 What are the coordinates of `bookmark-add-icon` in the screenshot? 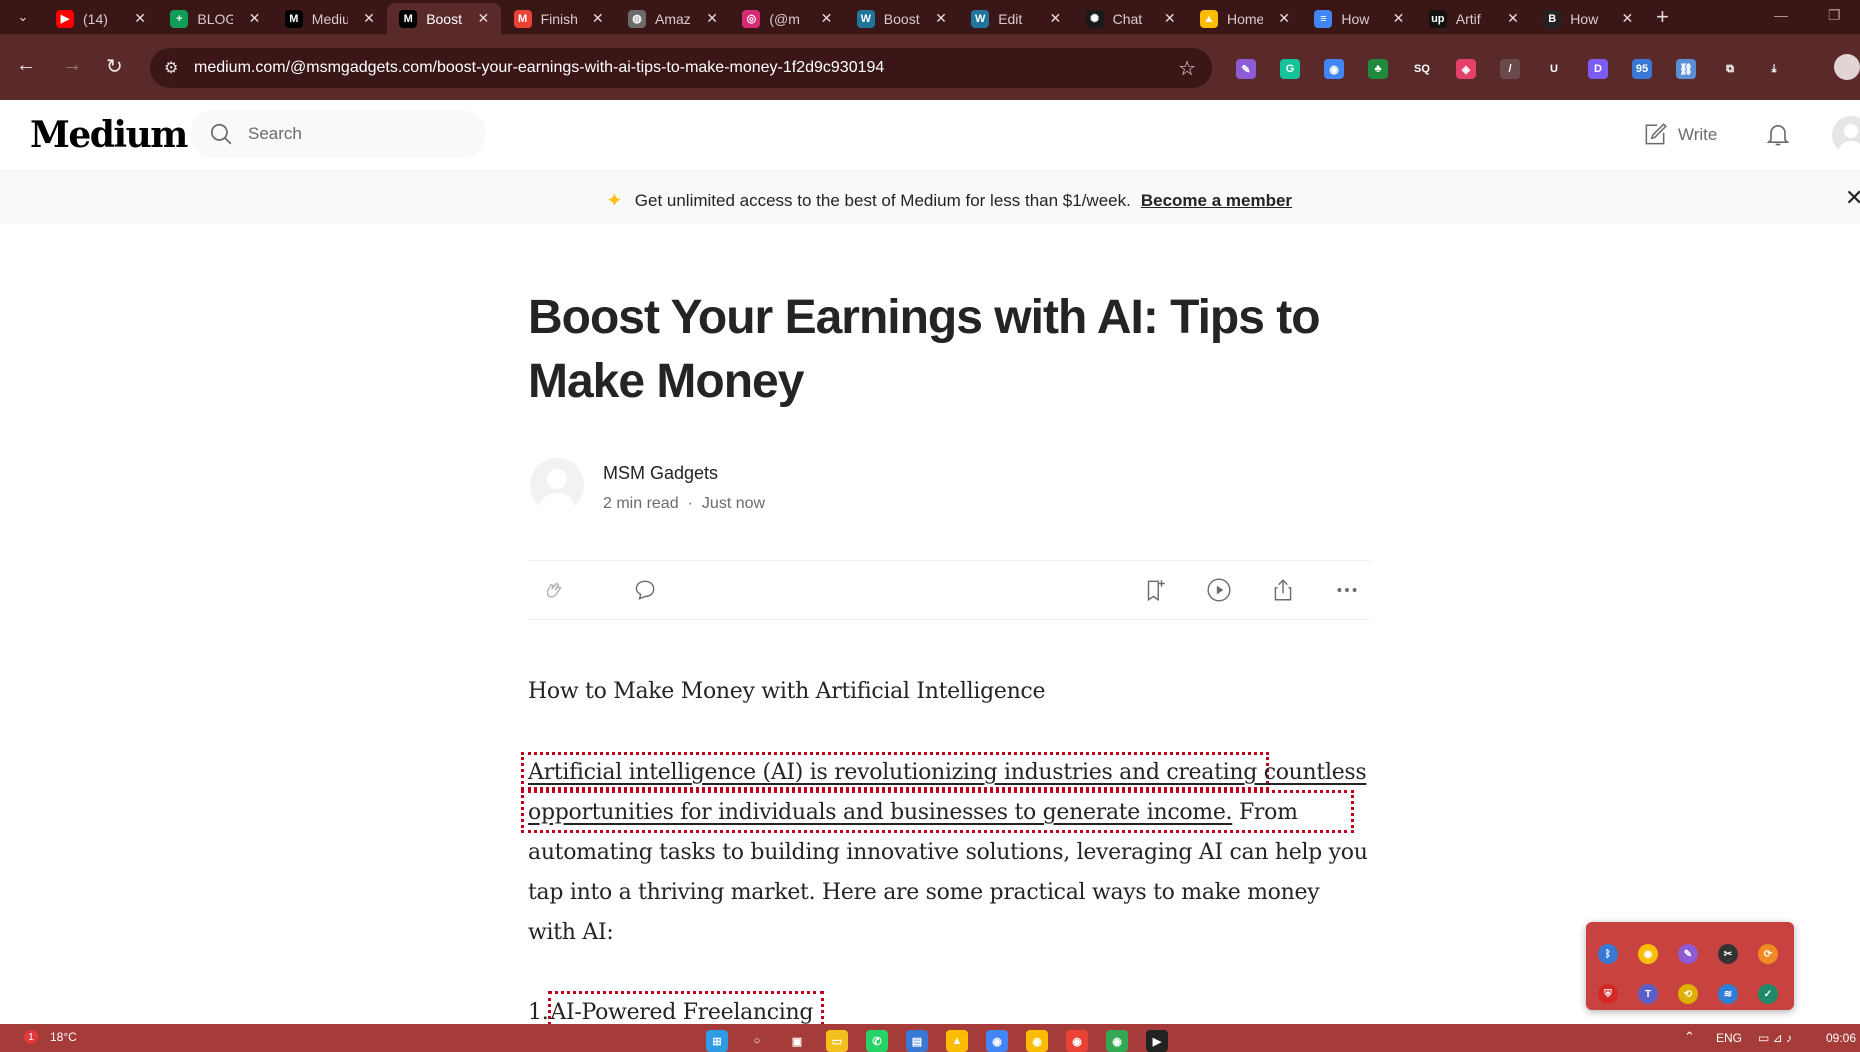 It's located at (1155, 590).